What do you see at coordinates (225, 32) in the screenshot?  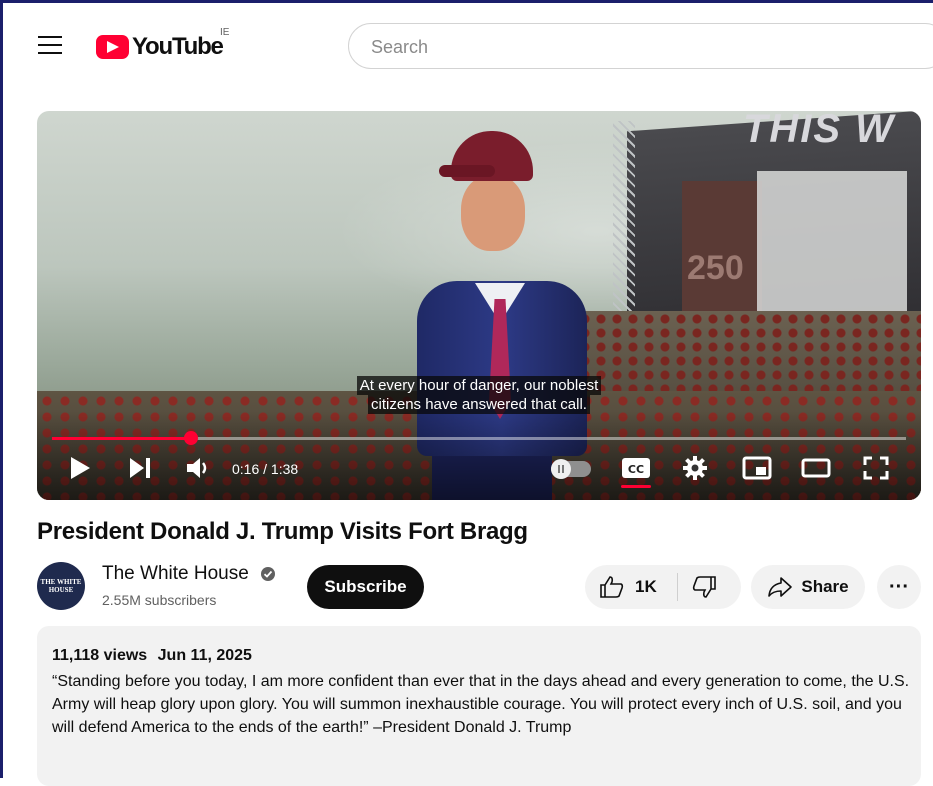 I see `region-code: IE` at bounding box center [225, 32].